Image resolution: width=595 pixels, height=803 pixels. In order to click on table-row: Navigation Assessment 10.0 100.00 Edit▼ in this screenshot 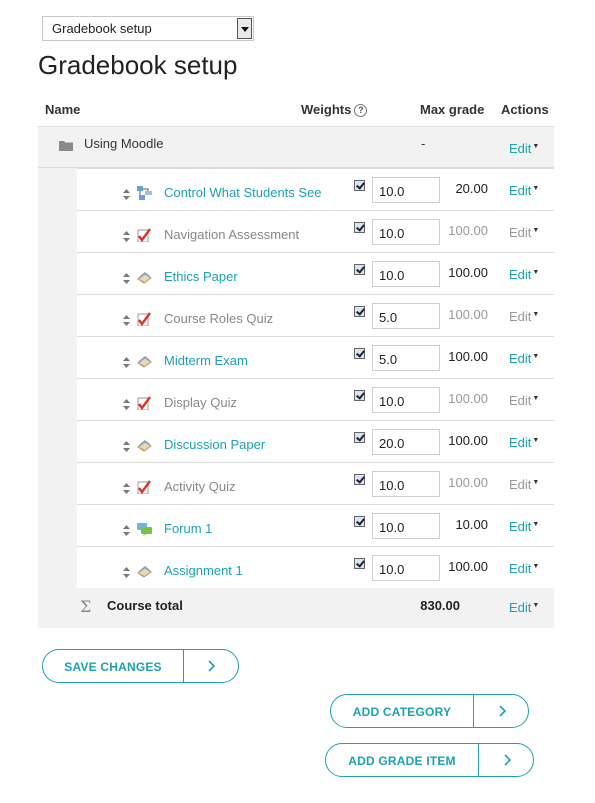, I will do `click(296, 231)`.